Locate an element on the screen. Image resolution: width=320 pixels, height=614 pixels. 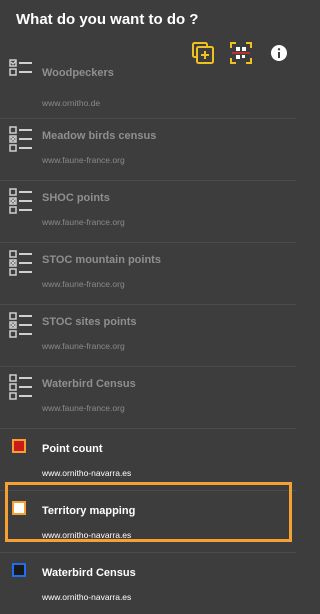
info-icon is located at coordinates (279, 53).